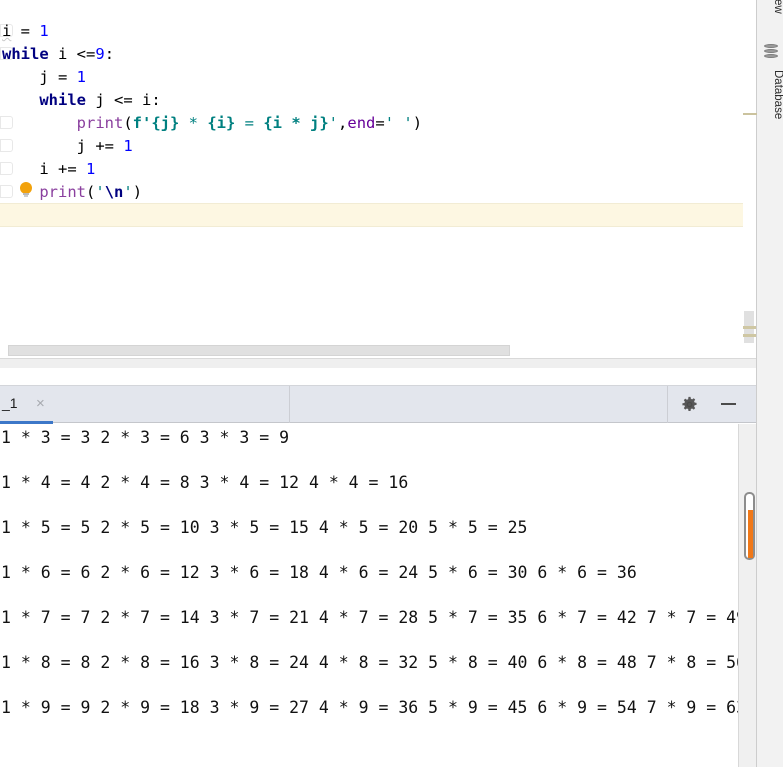  Describe the element at coordinates (100, 54) in the screenshot. I see `code-token: 9` at that location.